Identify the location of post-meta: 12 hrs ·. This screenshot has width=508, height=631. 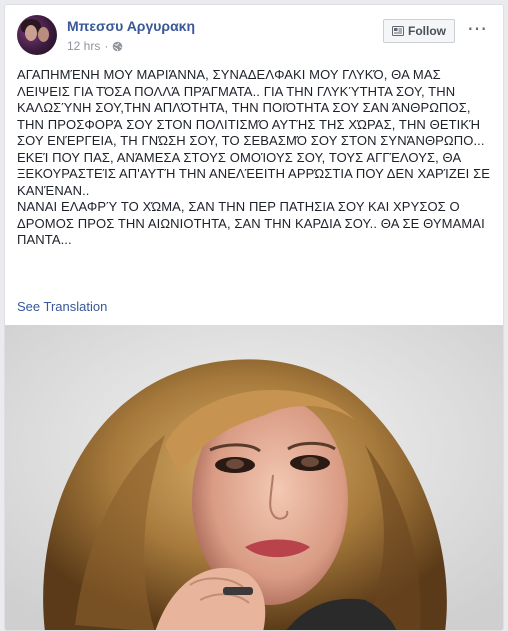
(95, 46).